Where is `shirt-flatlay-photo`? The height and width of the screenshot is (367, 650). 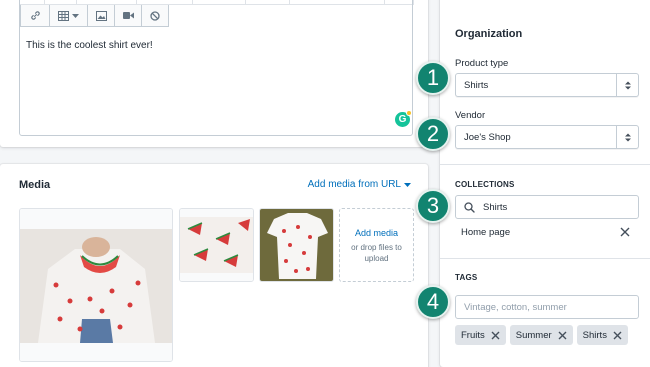
shirt-flatlay-photo is located at coordinates (296, 245).